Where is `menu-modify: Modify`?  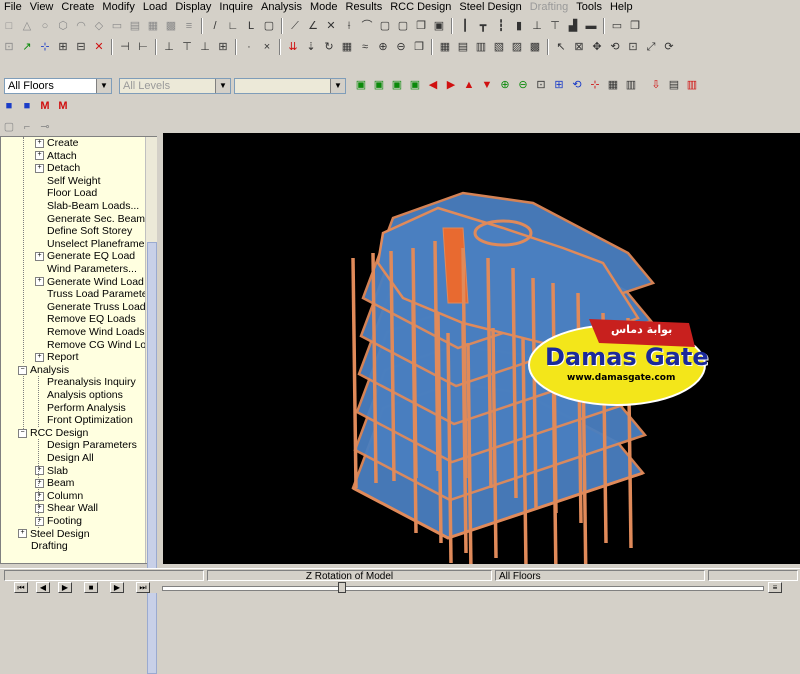
menu-modify: Modify is located at coordinates (118, 7).